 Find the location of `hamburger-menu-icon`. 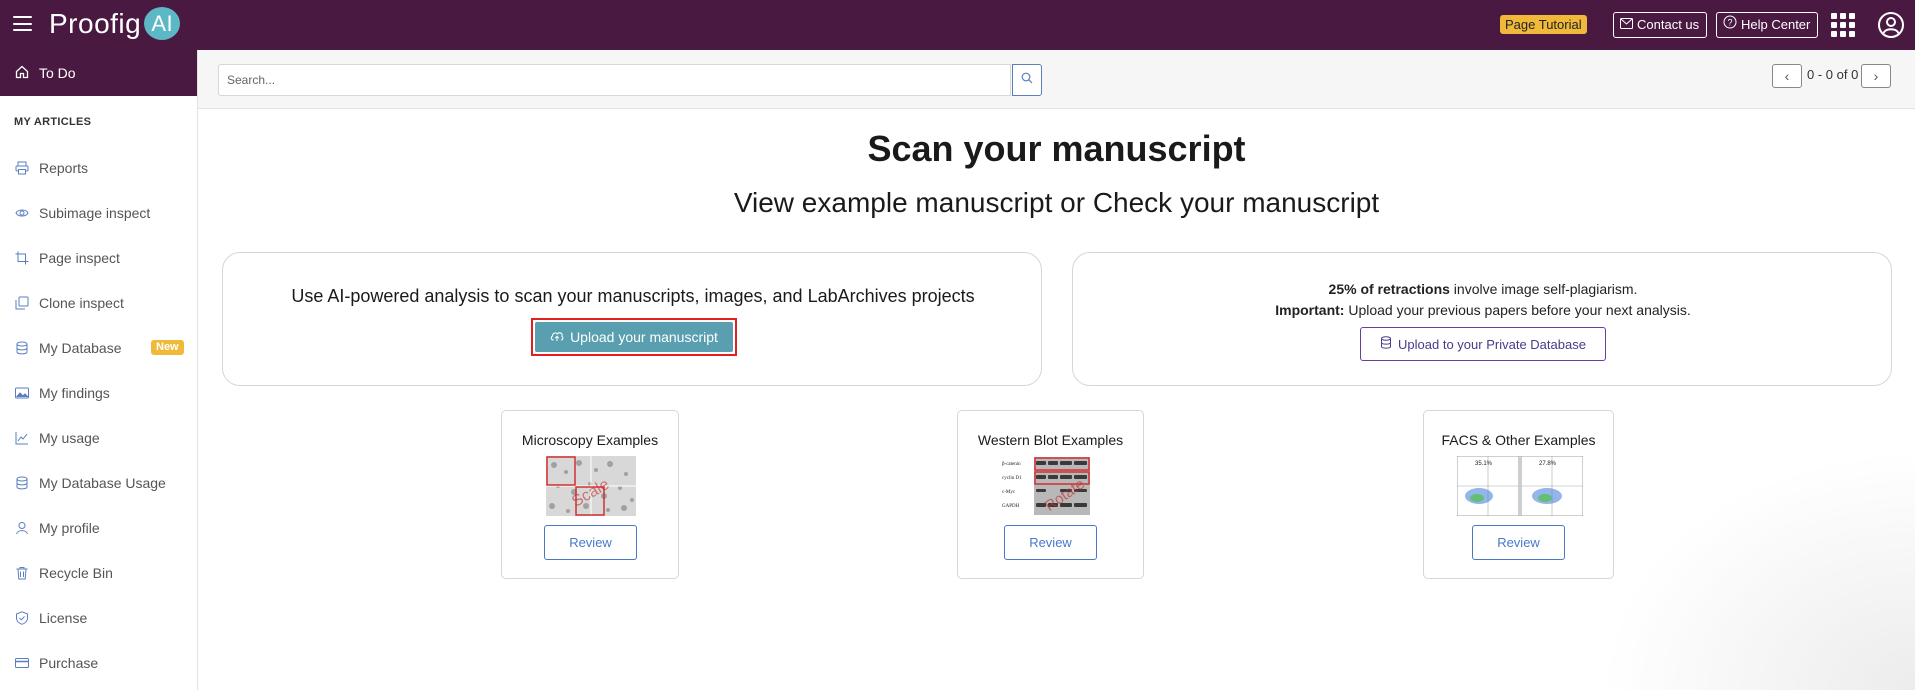

hamburger-menu-icon is located at coordinates (22, 23).